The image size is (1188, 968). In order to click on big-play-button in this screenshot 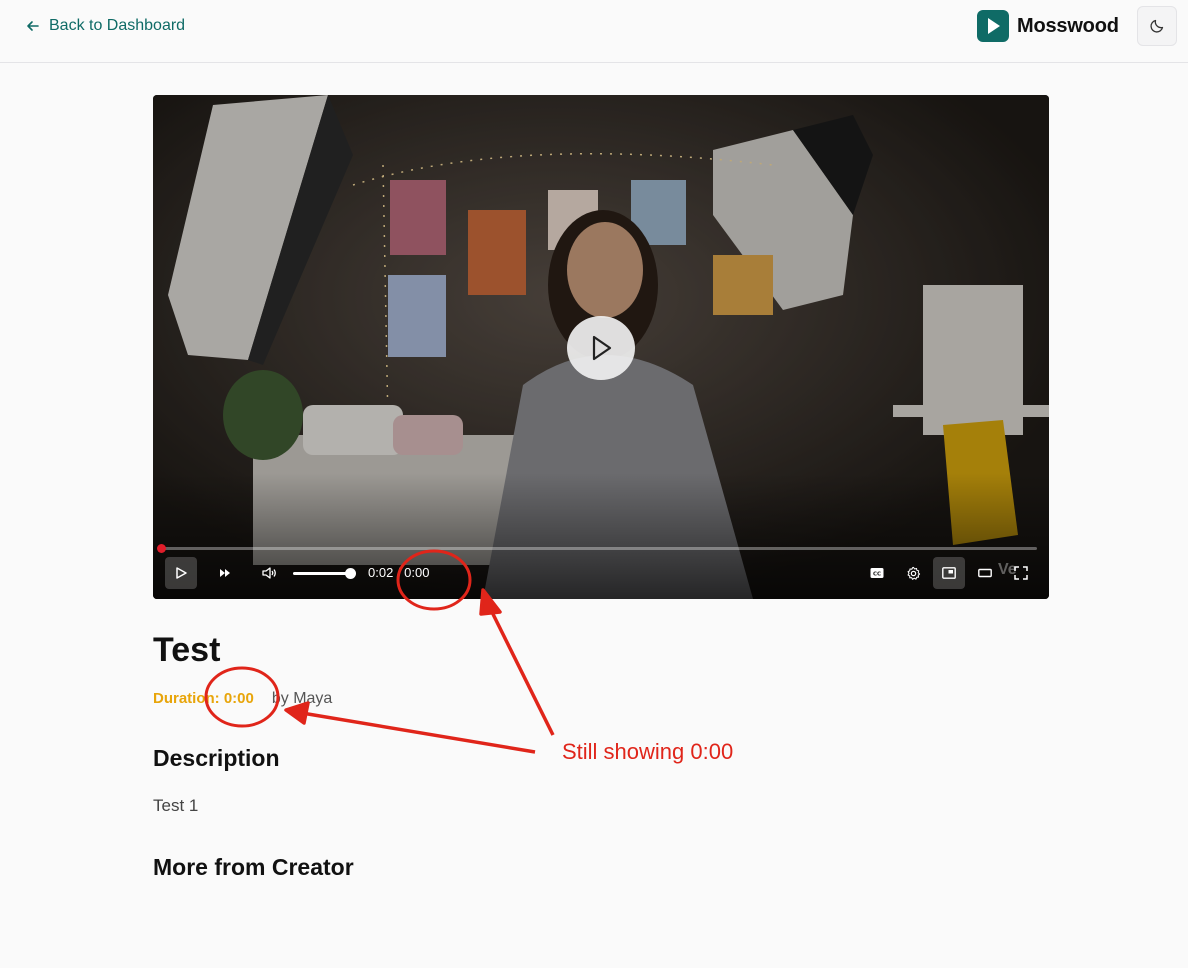, I will do `click(601, 348)`.